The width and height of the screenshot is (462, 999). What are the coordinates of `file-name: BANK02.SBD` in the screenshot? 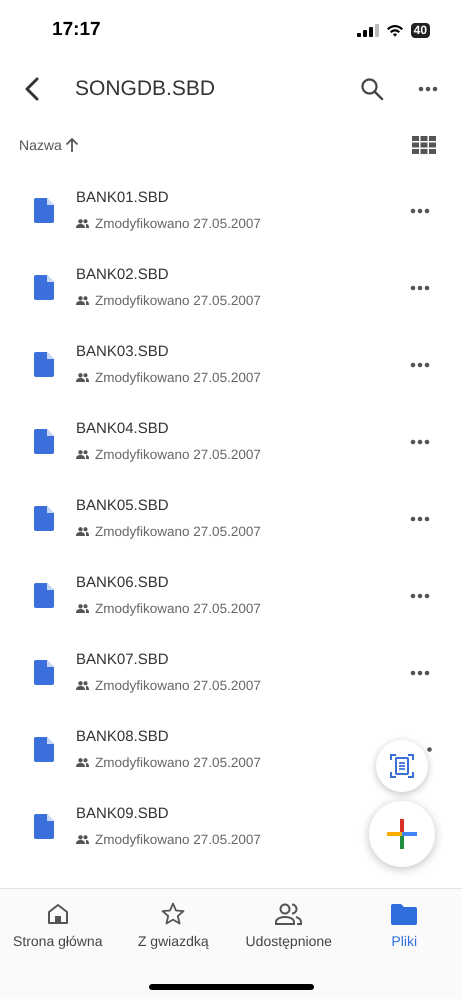 It's located at (122, 275).